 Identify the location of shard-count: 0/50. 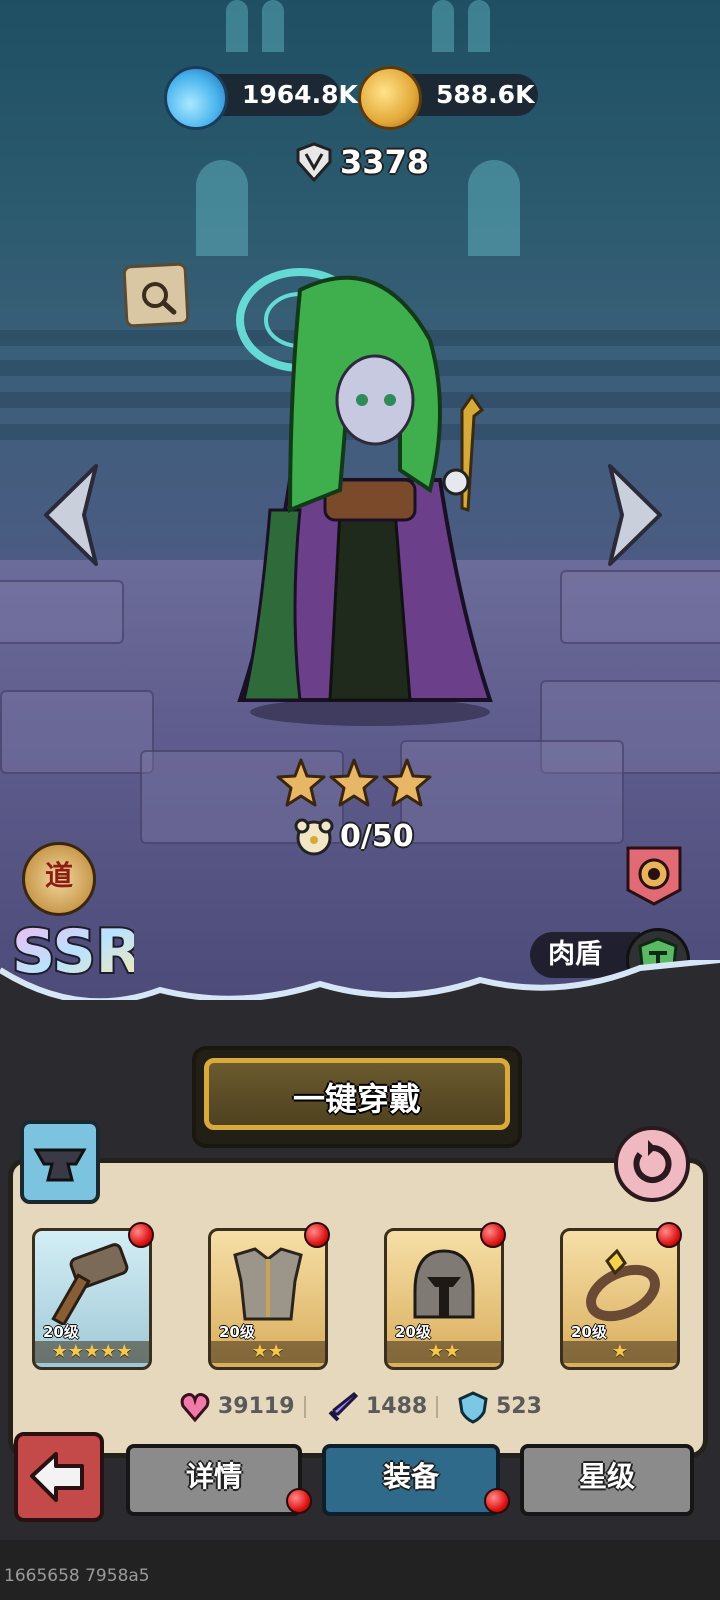
(377, 836).